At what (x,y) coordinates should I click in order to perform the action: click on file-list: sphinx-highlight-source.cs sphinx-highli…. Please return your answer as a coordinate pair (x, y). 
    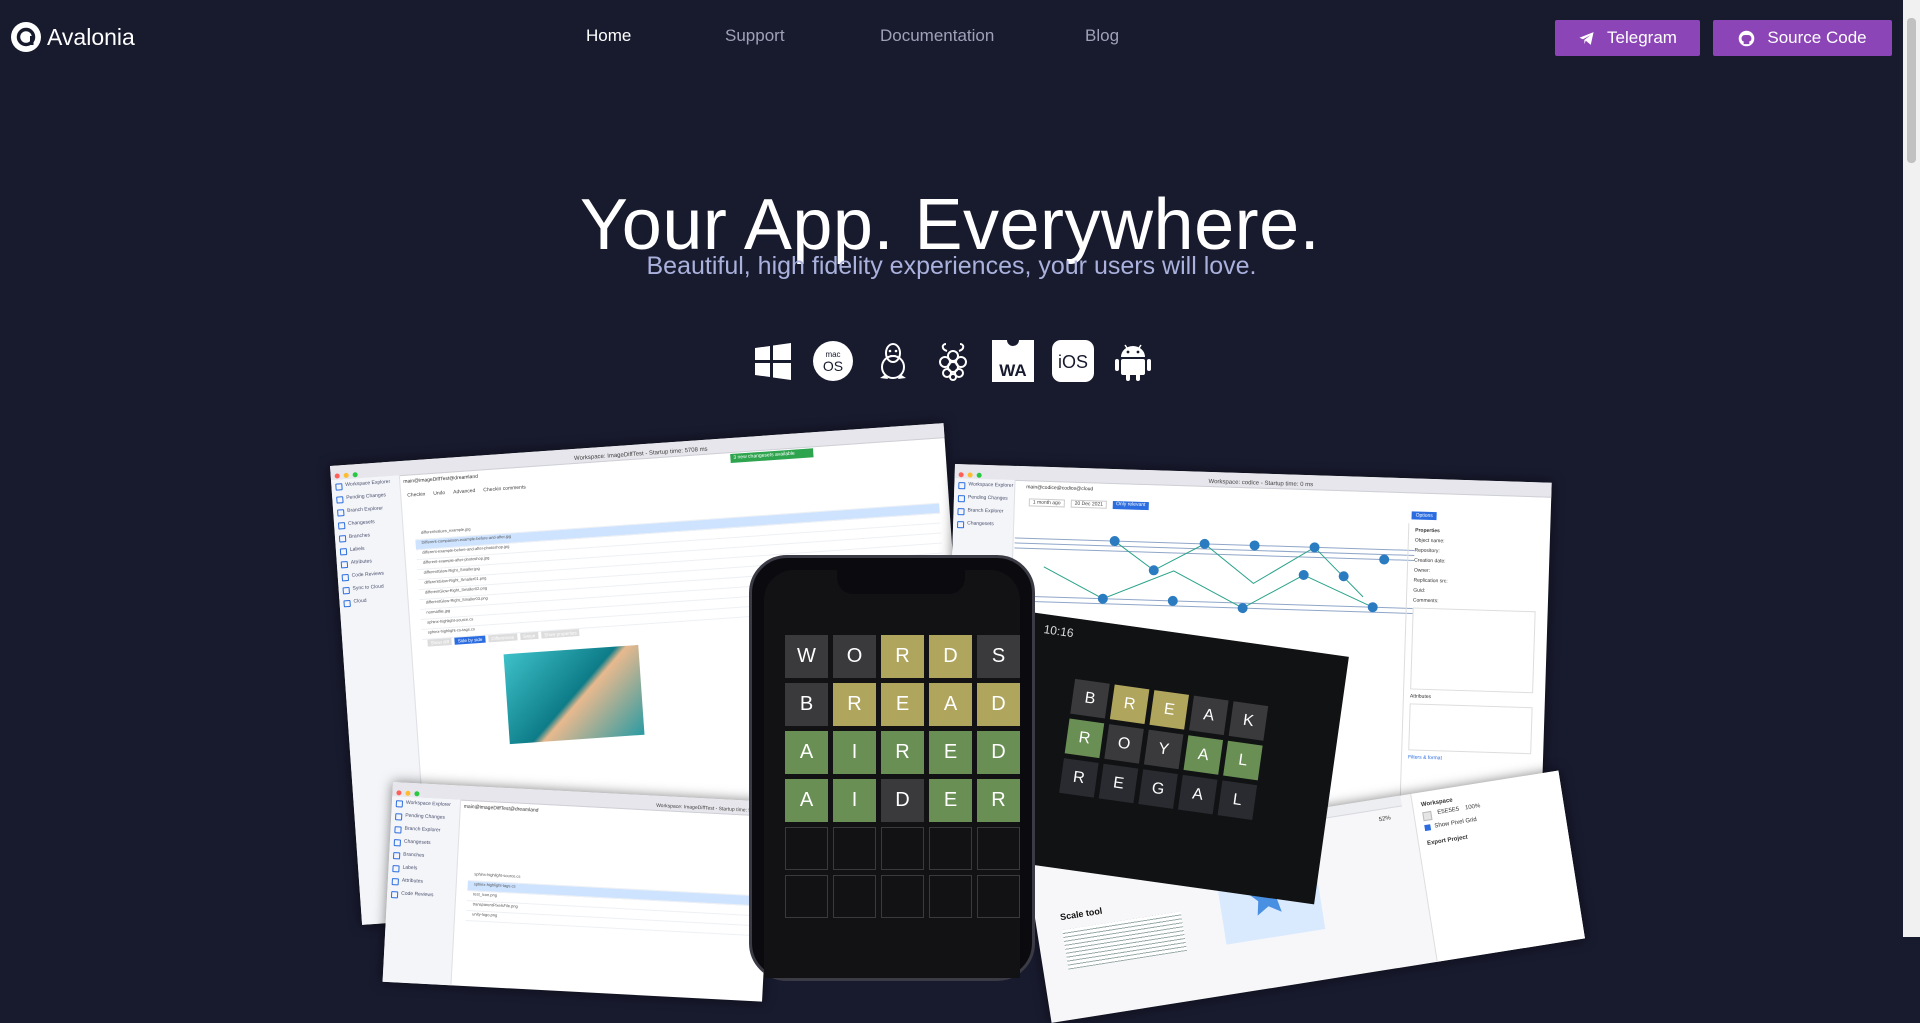
    Looking at the image, I should click on (612, 904).